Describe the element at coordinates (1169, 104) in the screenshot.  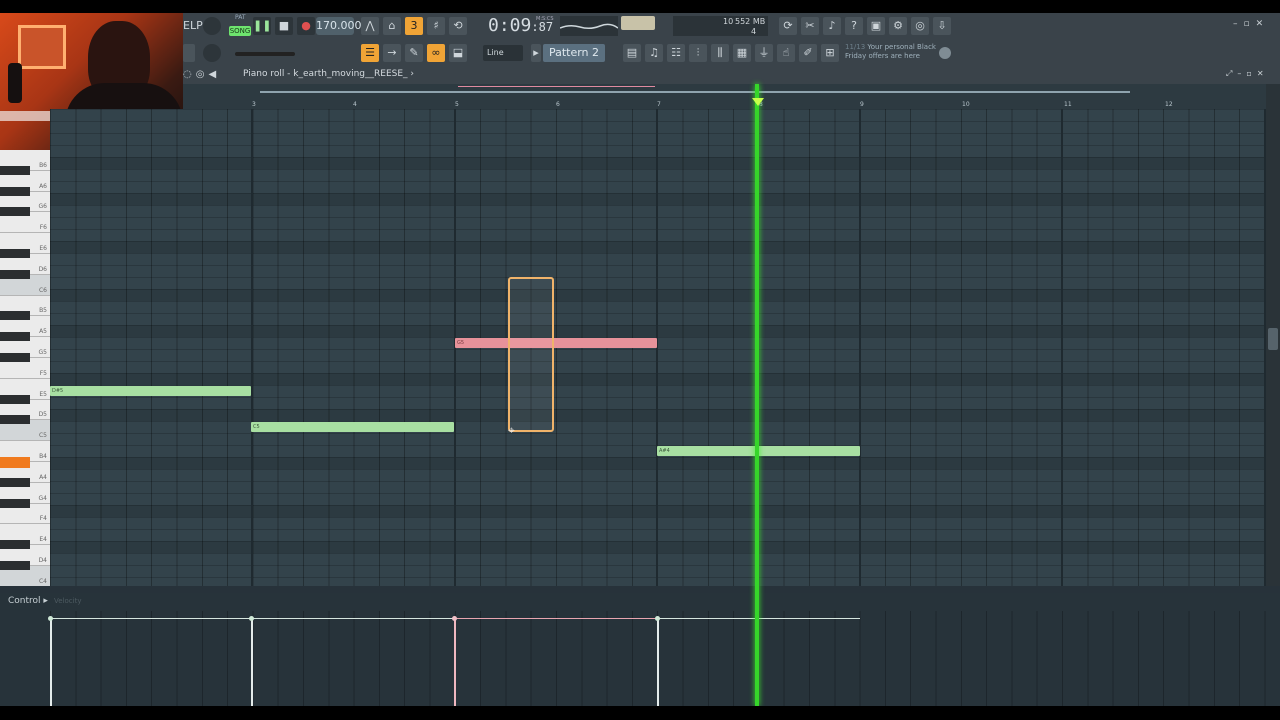
I see `bar-number: 12` at that location.